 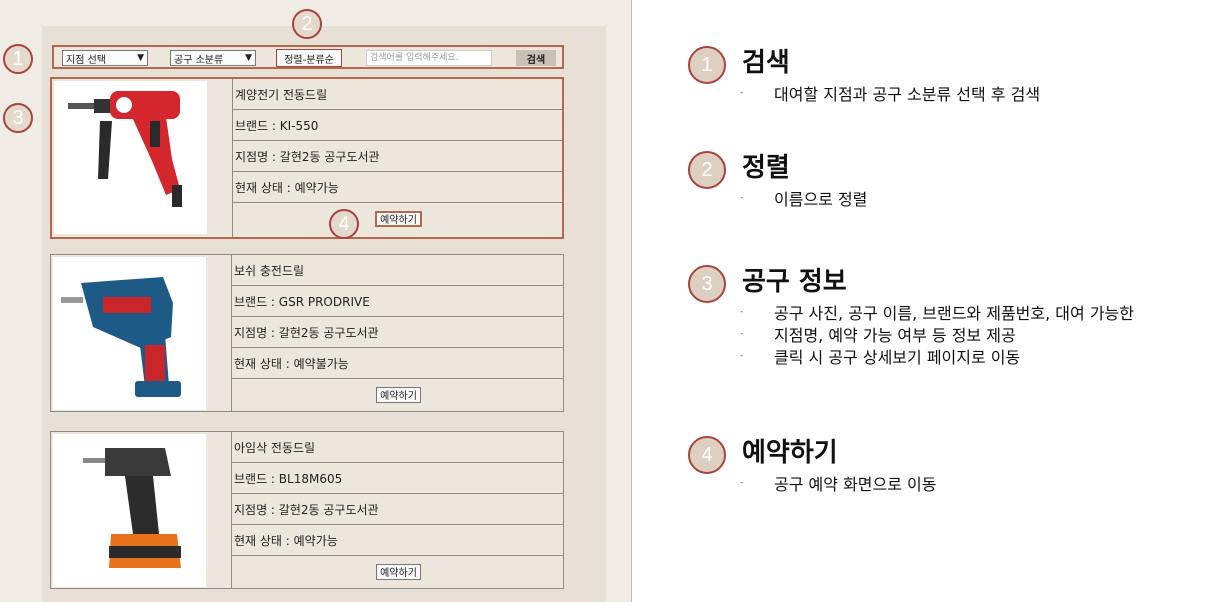 What do you see at coordinates (130, 157) in the screenshot?
I see `corded-drill-icon` at bounding box center [130, 157].